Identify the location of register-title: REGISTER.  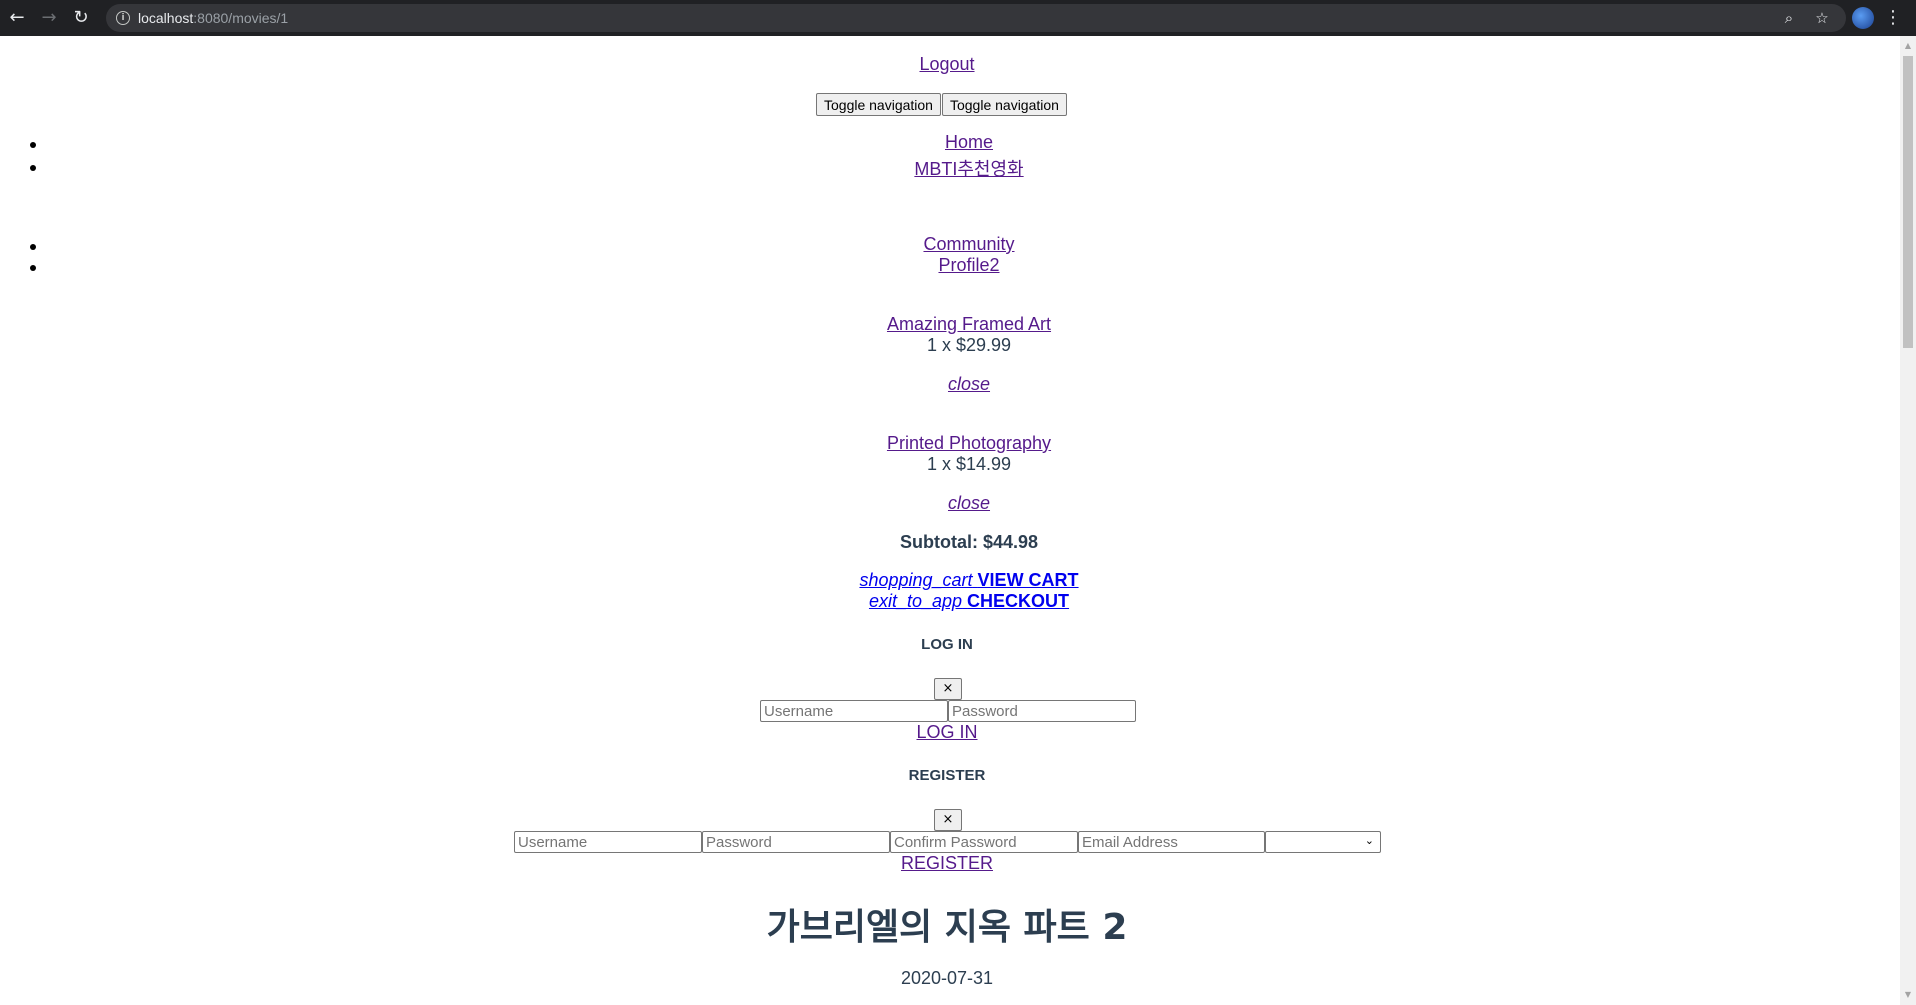
(947, 775).